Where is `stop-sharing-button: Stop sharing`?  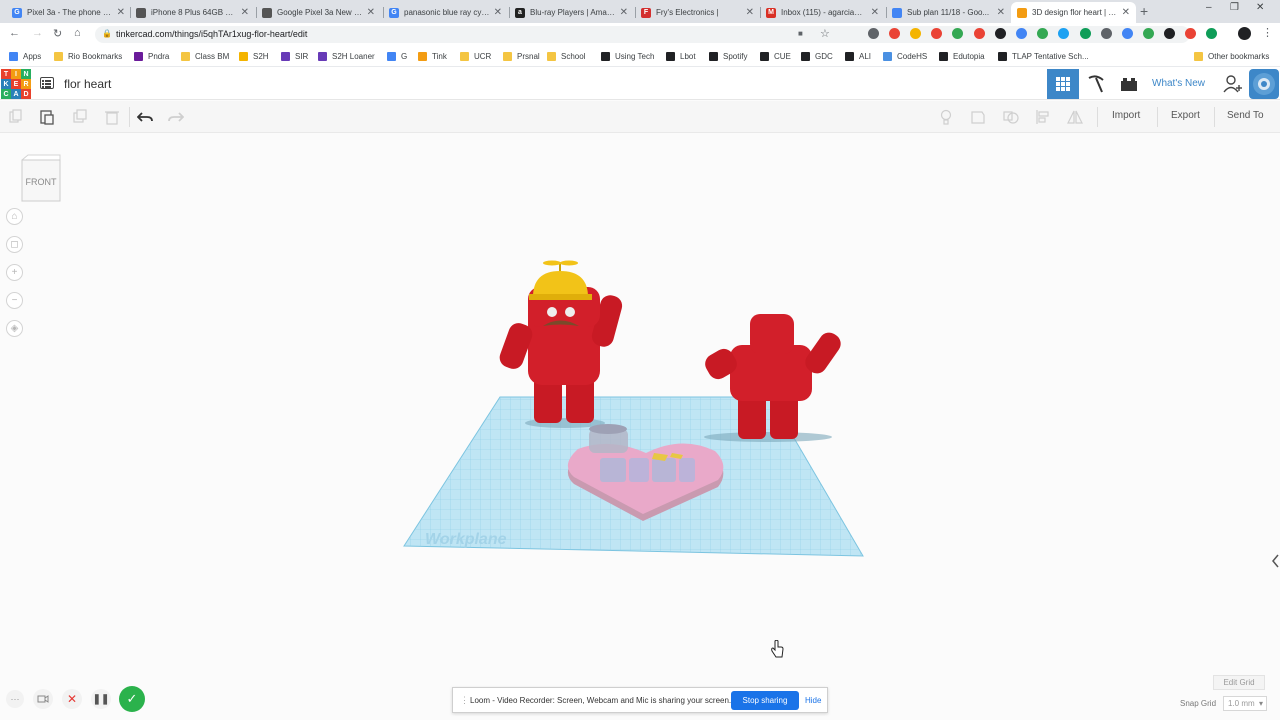
stop-sharing-button: Stop sharing is located at coordinates (765, 700).